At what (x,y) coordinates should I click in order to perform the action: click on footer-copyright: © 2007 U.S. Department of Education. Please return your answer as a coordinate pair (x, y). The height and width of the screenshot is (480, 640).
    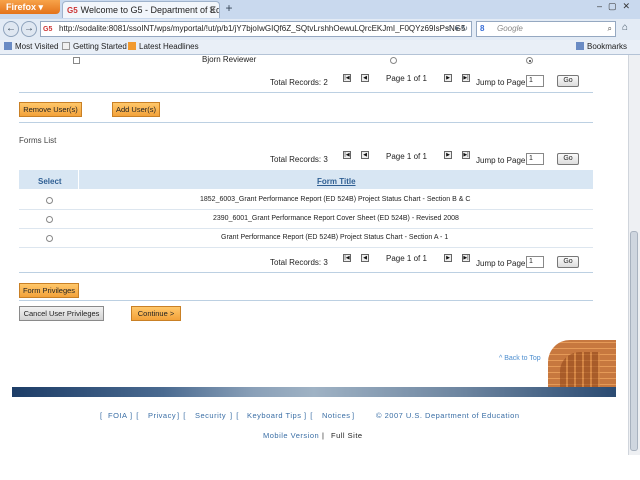
    Looking at the image, I should click on (448, 415).